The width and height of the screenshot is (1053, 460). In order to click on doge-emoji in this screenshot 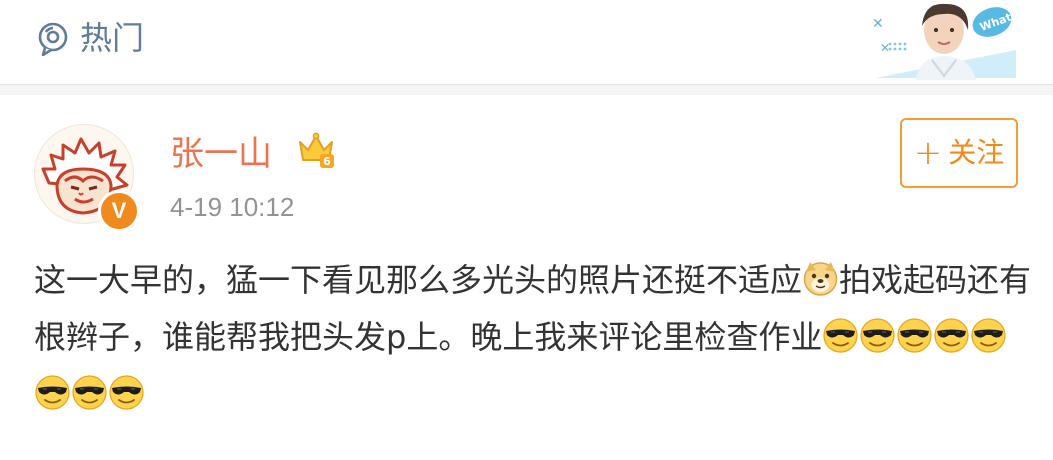, I will do `click(820, 279)`.